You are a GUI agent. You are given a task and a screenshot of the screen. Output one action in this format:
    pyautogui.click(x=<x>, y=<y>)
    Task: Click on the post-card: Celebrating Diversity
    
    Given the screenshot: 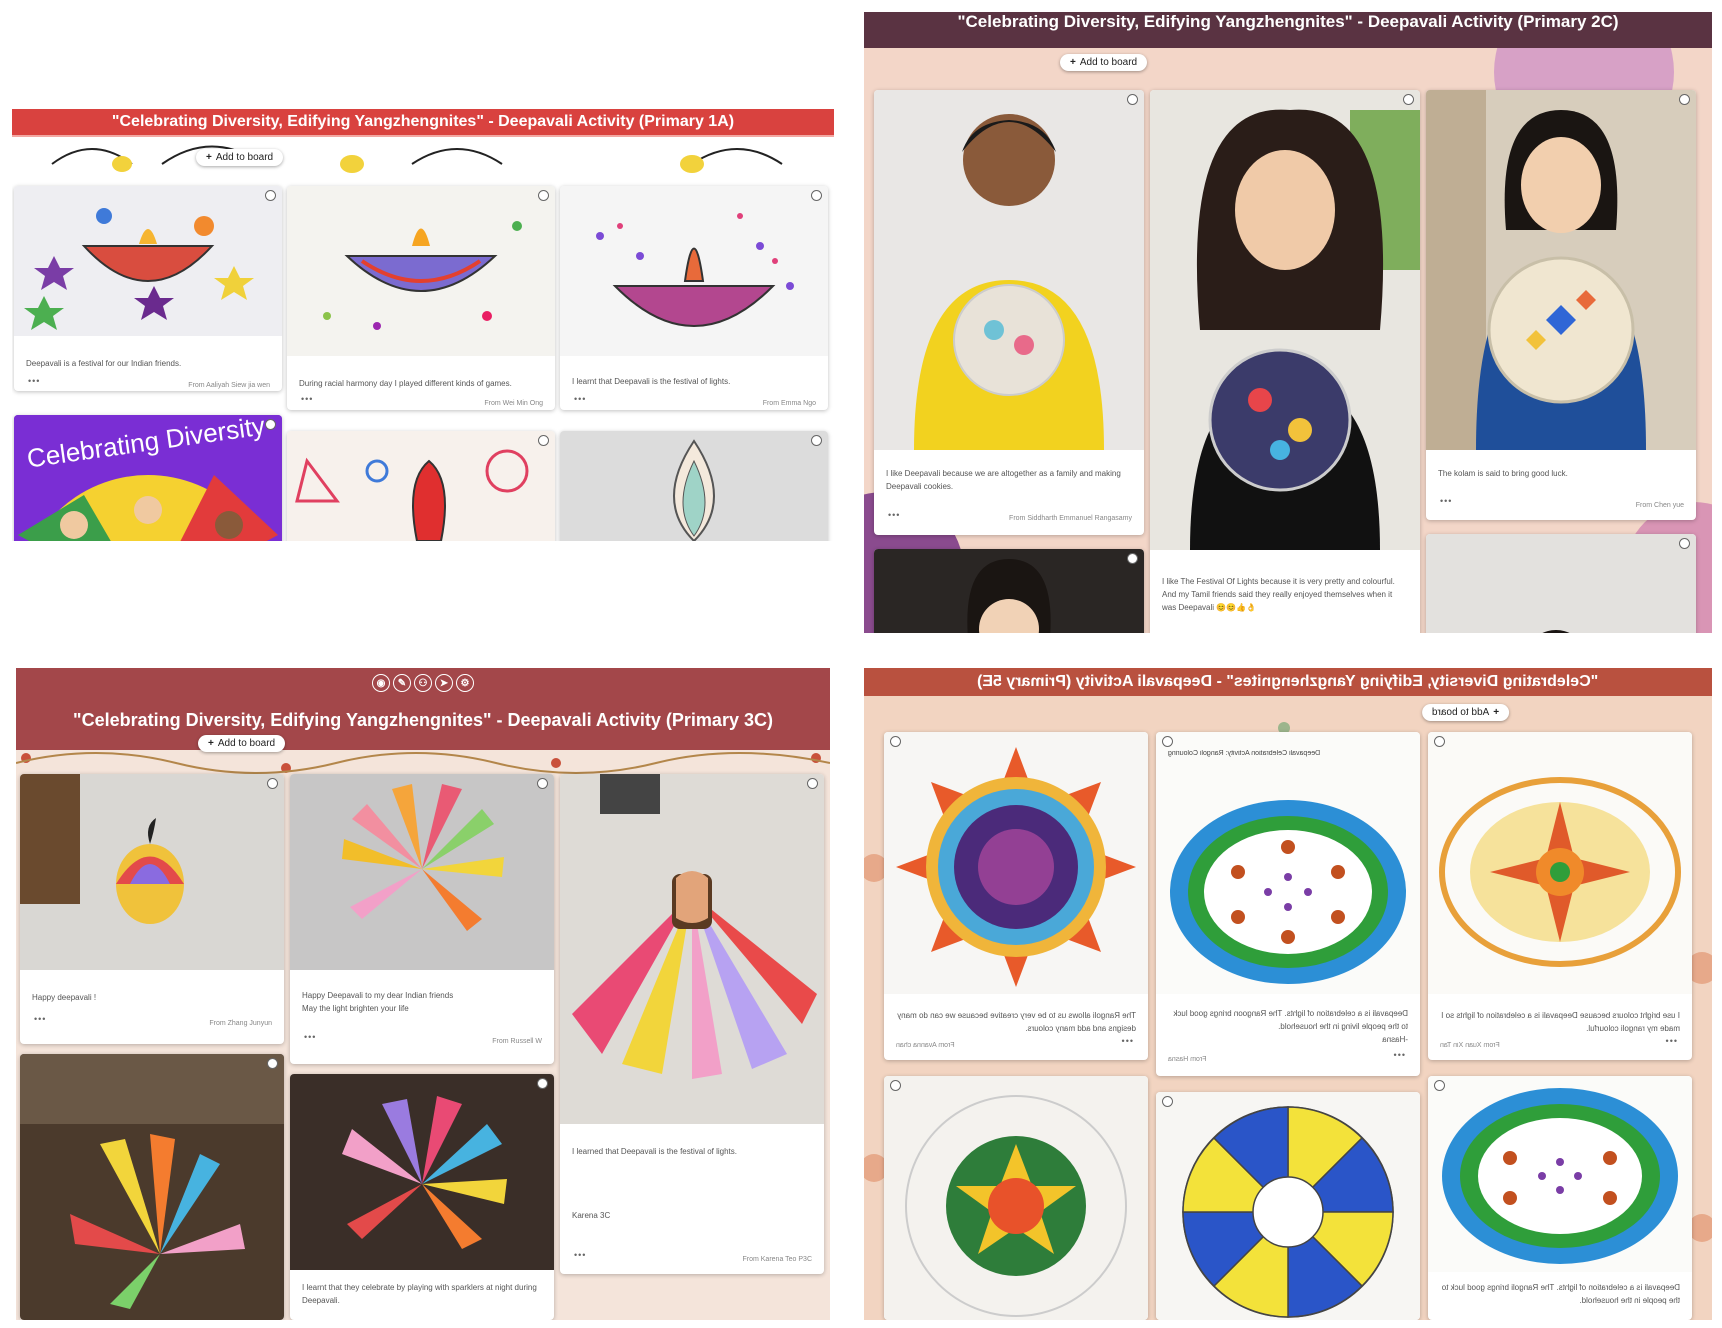 What is the action you would take?
    pyautogui.click(x=148, y=478)
    